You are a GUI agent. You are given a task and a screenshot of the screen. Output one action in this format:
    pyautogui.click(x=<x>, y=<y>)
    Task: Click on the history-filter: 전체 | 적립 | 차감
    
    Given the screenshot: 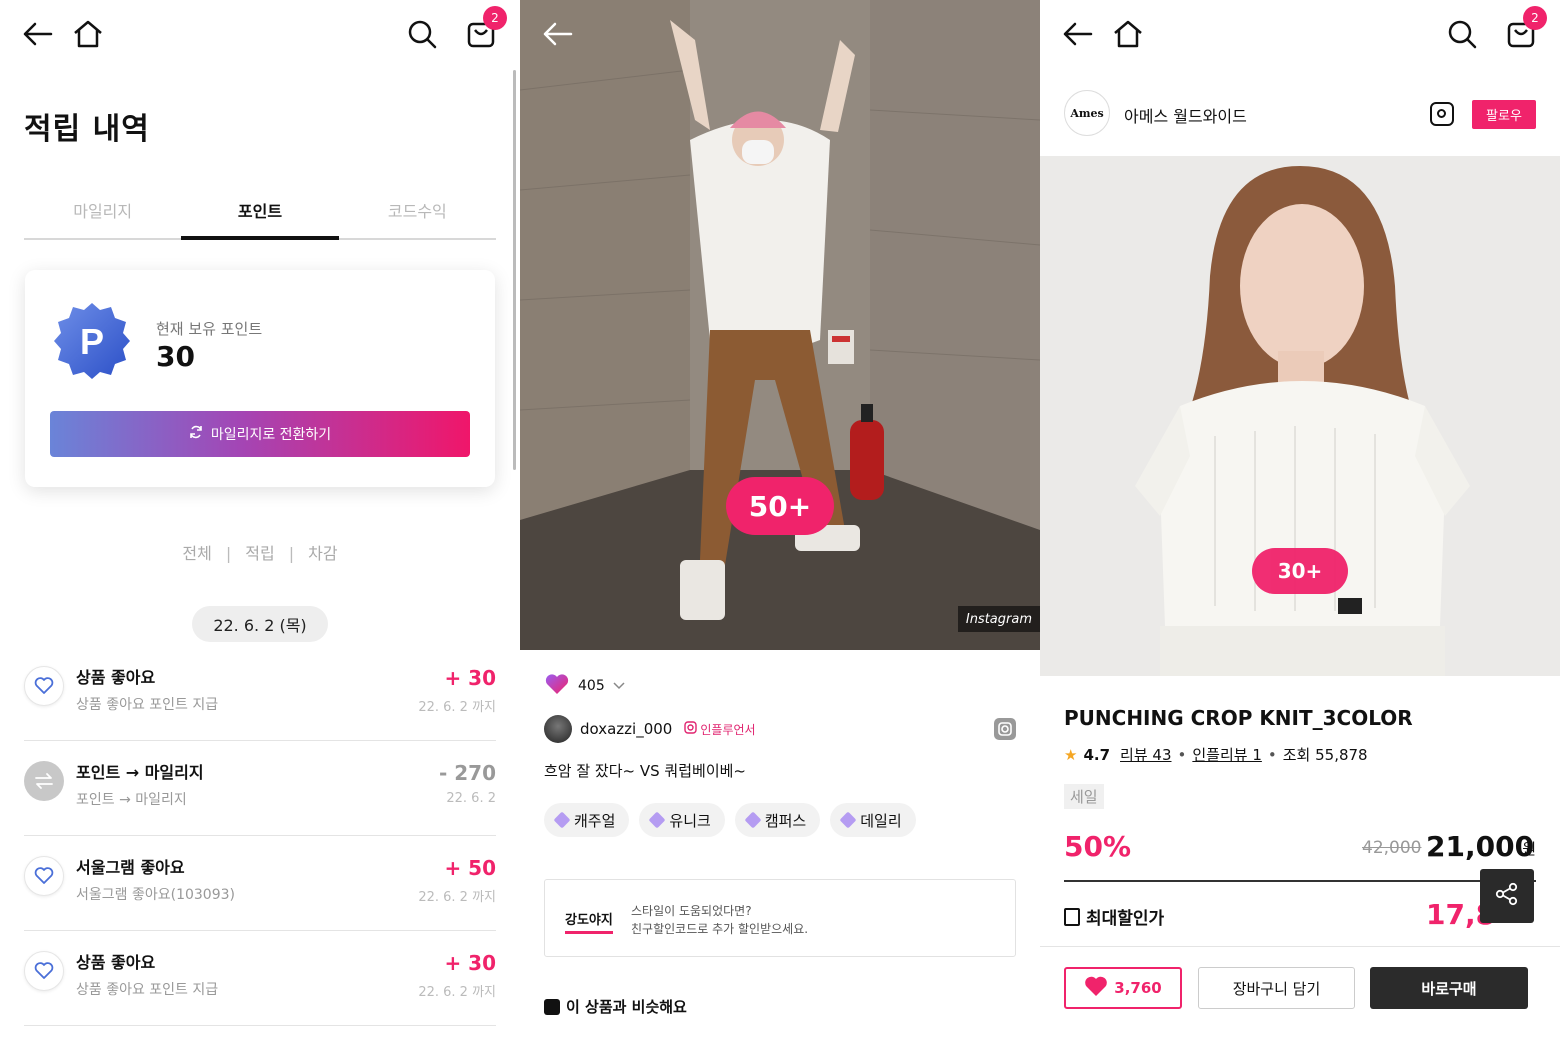 What is the action you would take?
    pyautogui.click(x=260, y=552)
    